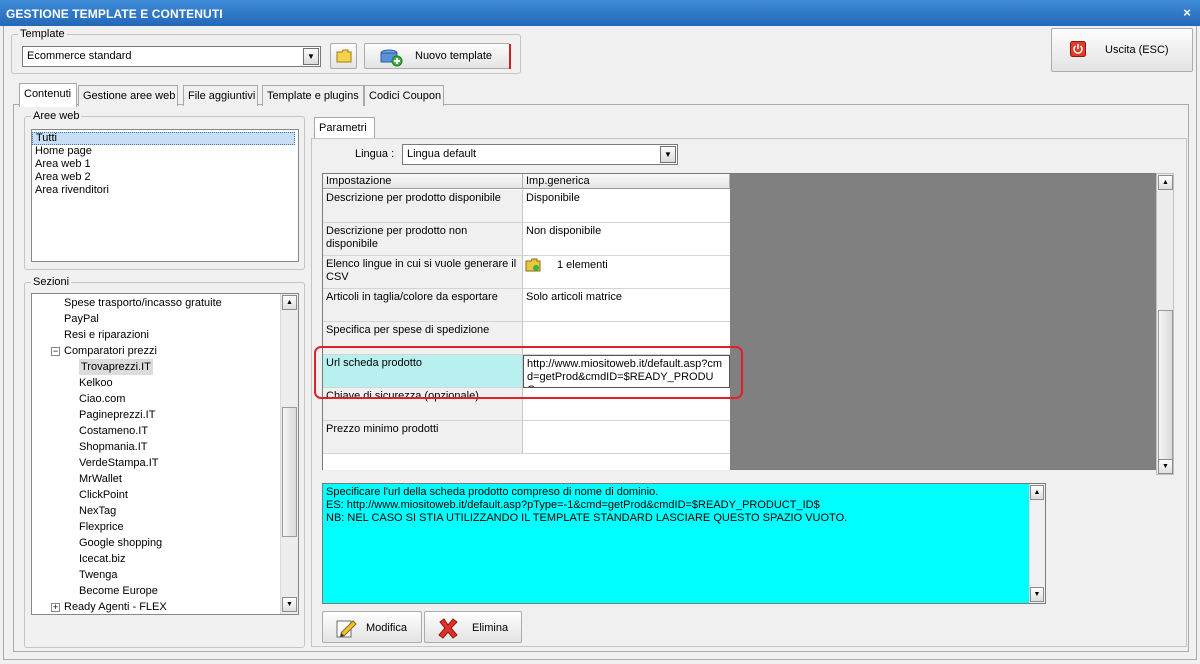 The height and width of the screenshot is (664, 1200). I want to click on tree-item: ClickPoint, so click(103, 495).